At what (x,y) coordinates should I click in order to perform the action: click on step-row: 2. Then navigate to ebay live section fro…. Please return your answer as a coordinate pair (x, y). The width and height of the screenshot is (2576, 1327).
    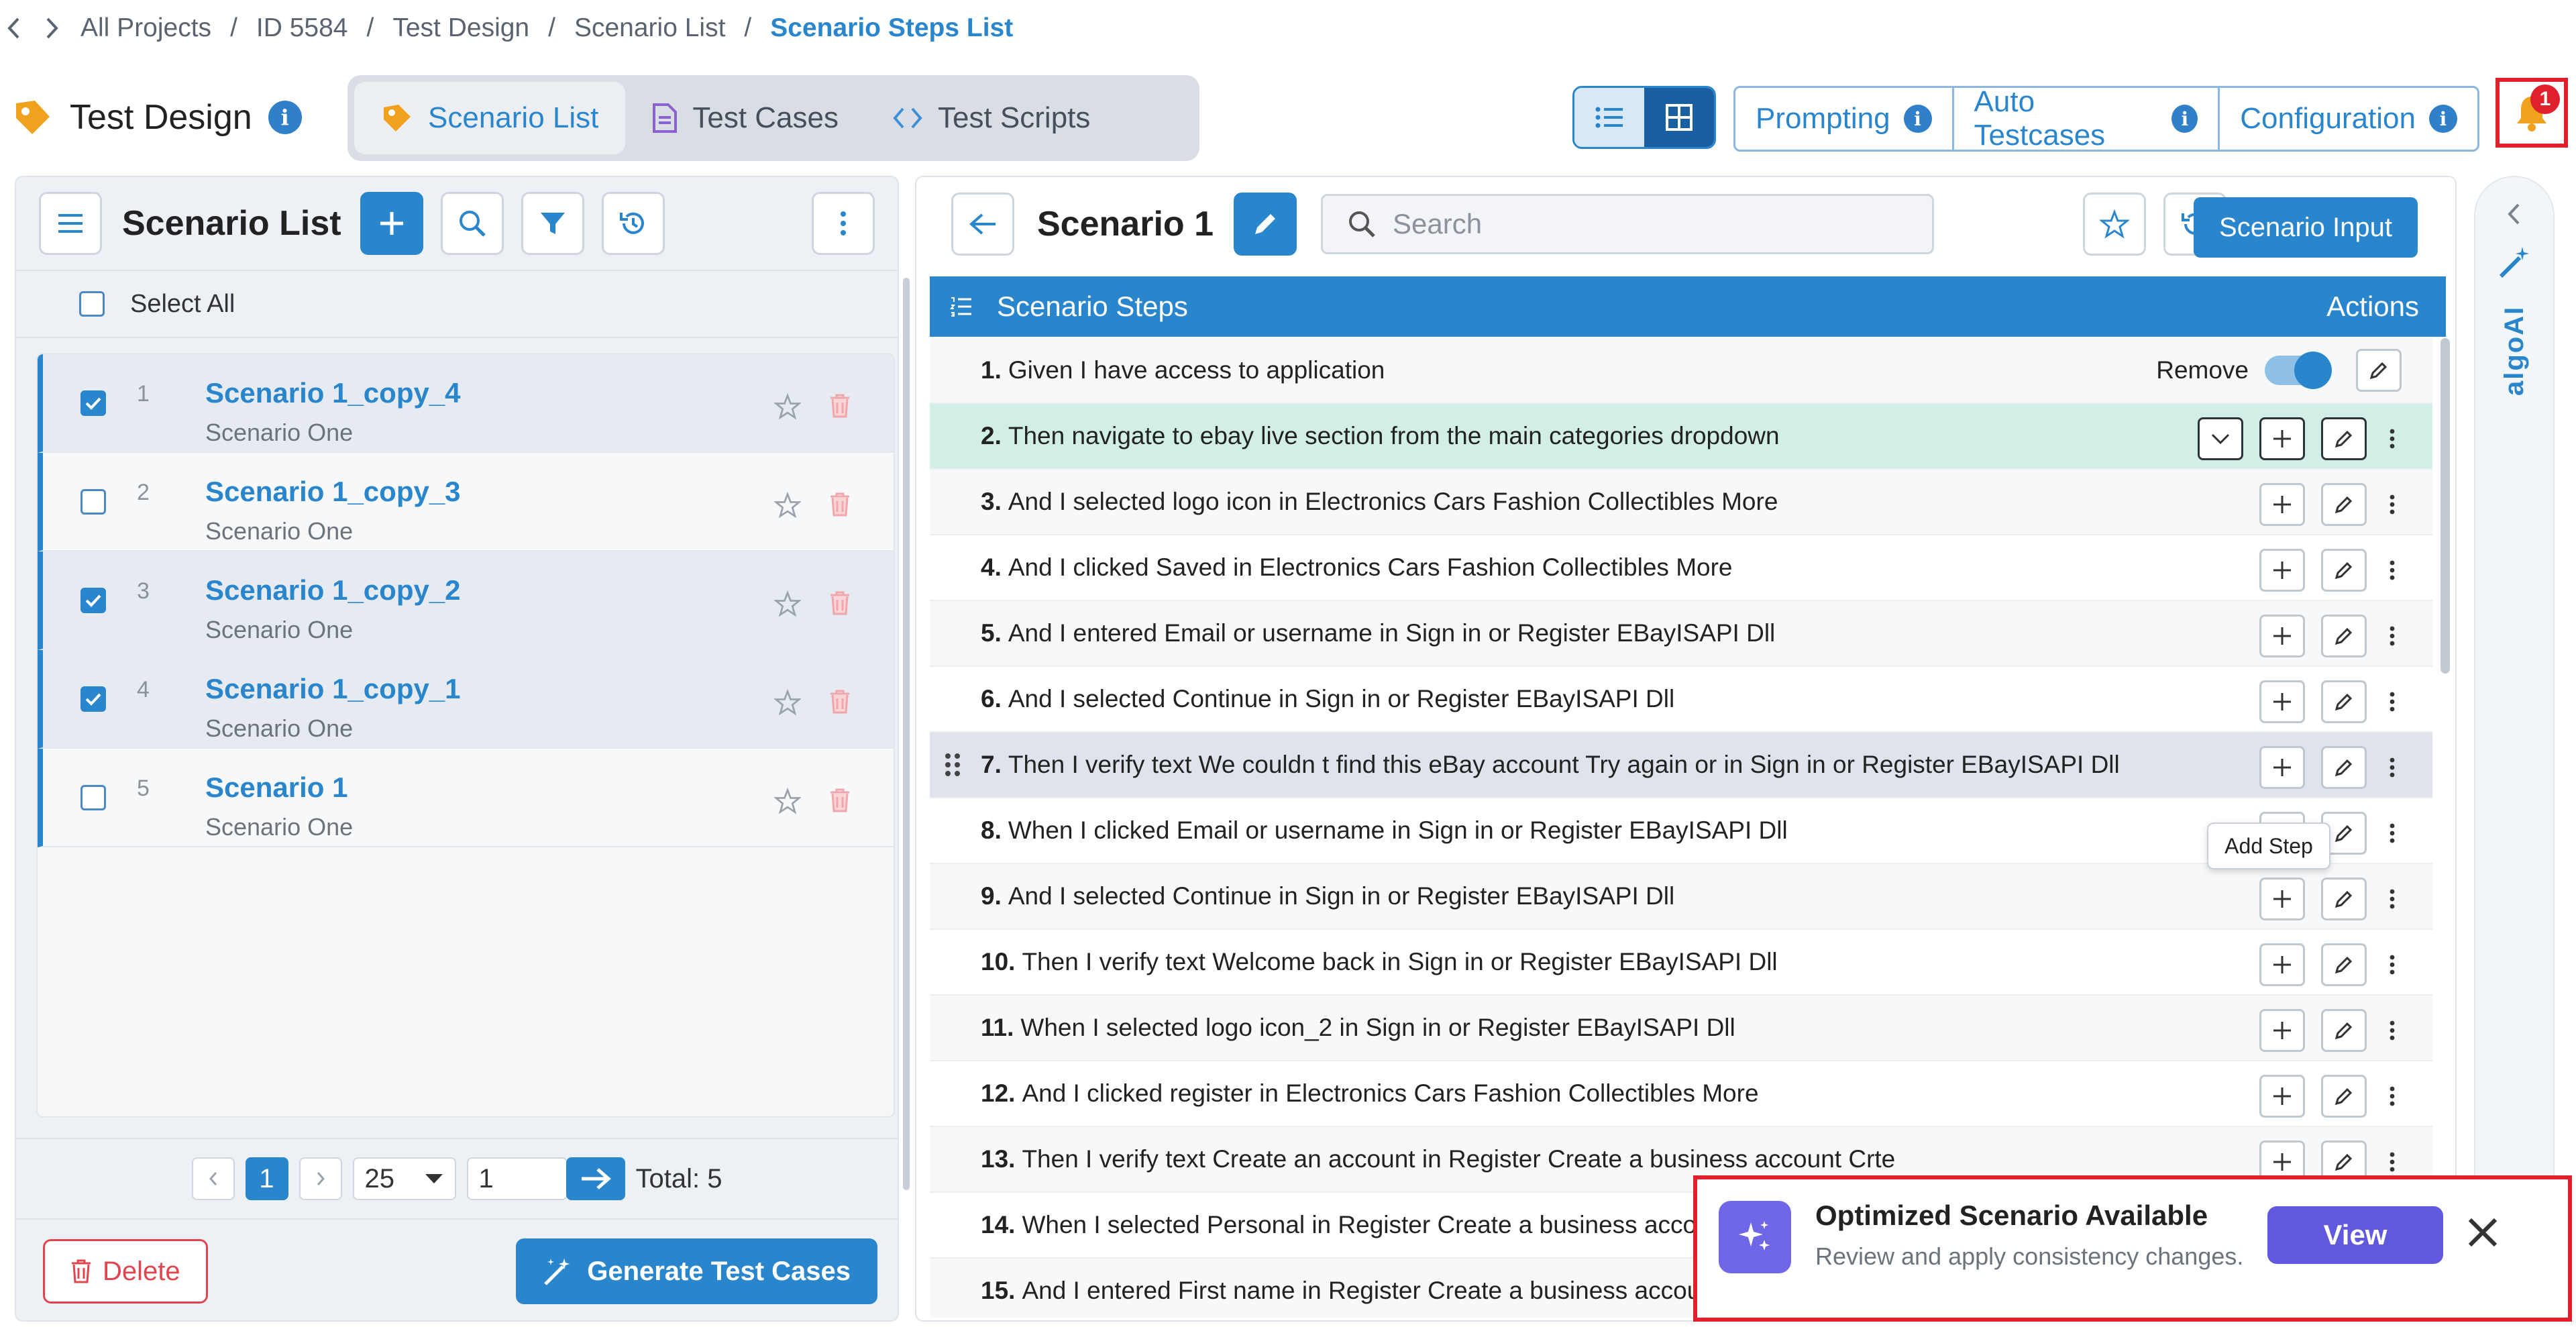
    Looking at the image, I should click on (1681, 437).